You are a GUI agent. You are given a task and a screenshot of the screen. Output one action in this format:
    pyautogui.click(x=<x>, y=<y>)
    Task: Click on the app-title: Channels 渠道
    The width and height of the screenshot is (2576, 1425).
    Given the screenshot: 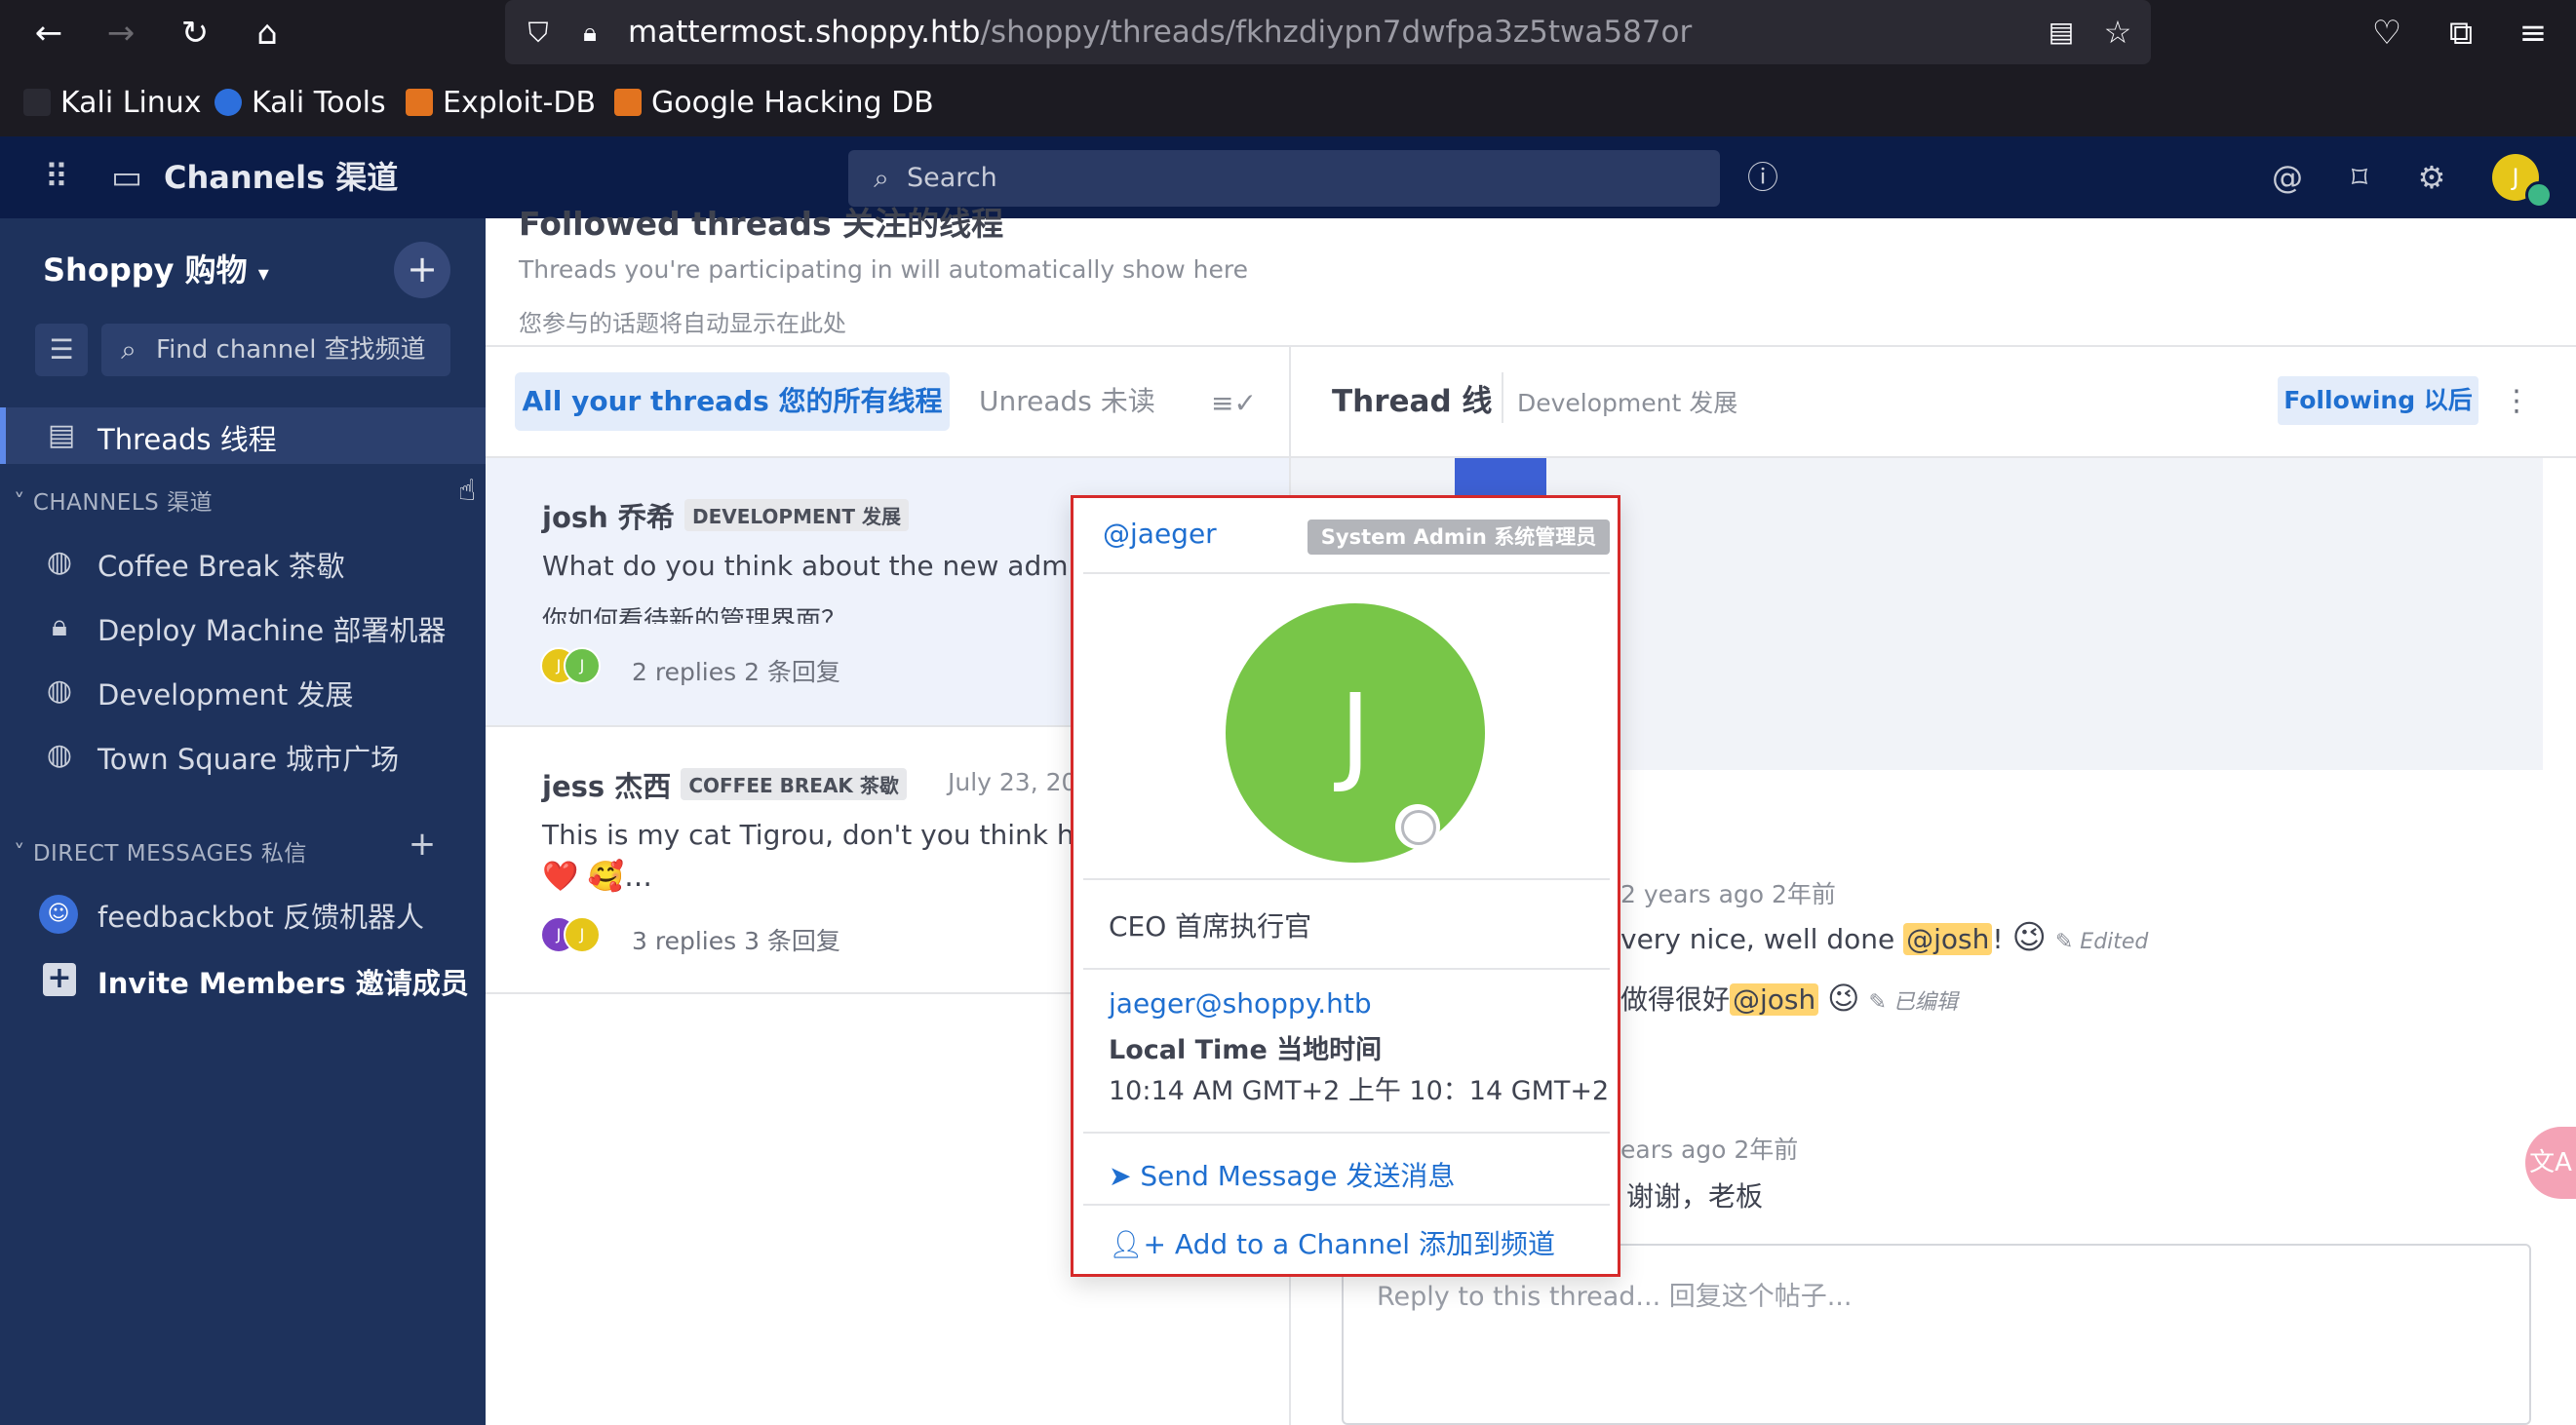 What is the action you would take?
    pyautogui.click(x=281, y=177)
    